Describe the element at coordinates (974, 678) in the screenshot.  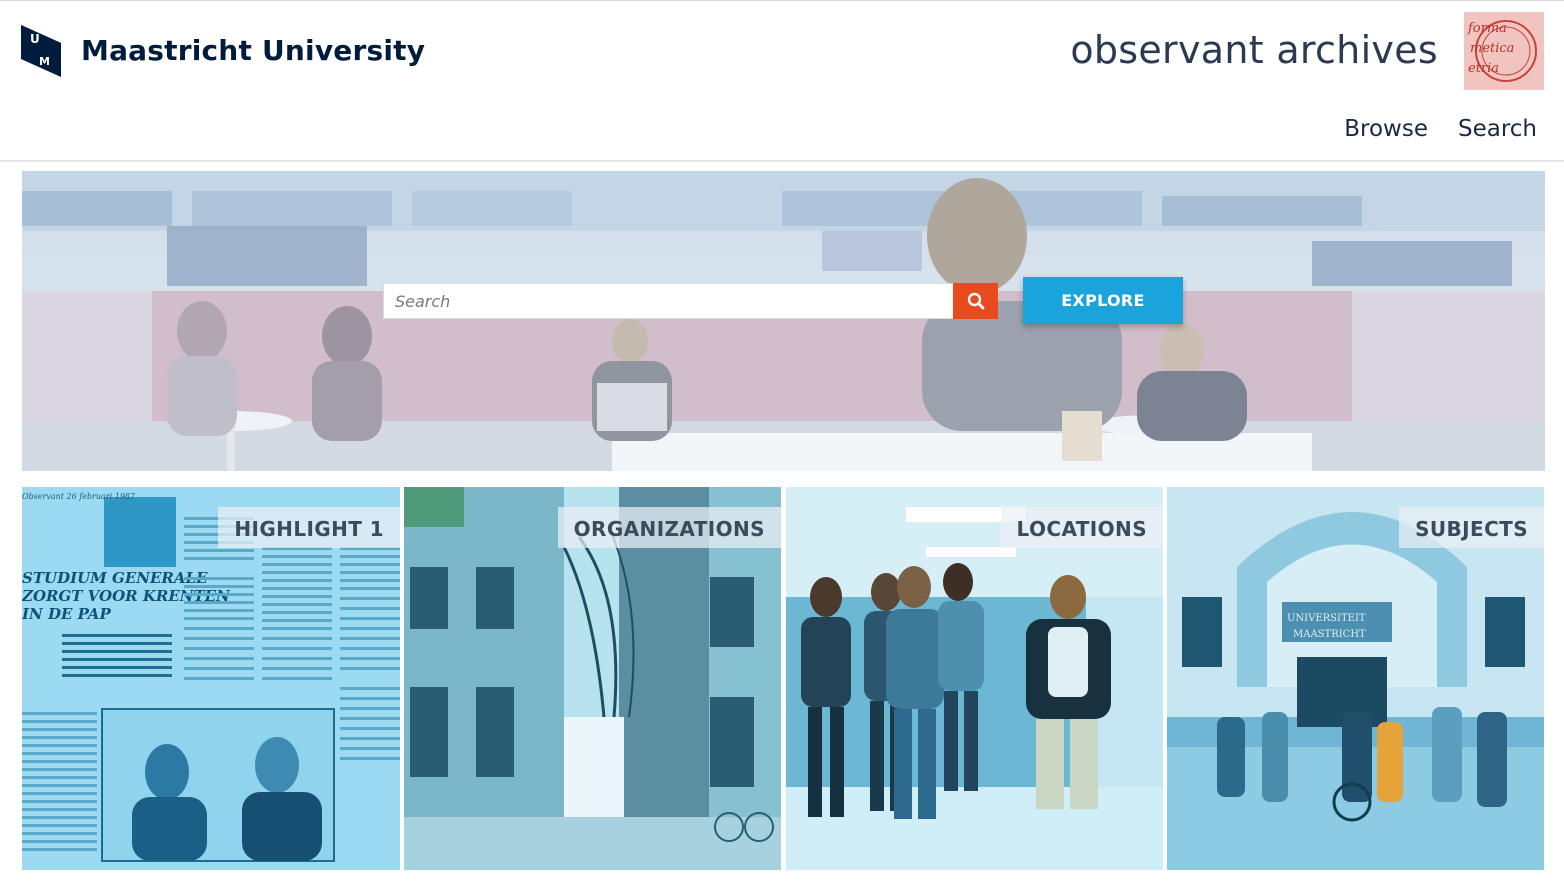
I see `tile-locations: LOCATIONS` at that location.